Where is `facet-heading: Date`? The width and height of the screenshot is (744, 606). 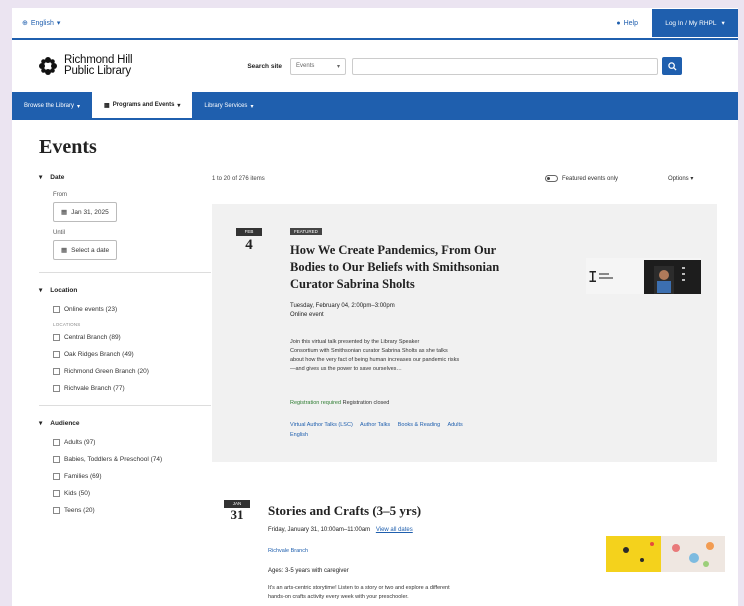
facet-heading: Date is located at coordinates (57, 177).